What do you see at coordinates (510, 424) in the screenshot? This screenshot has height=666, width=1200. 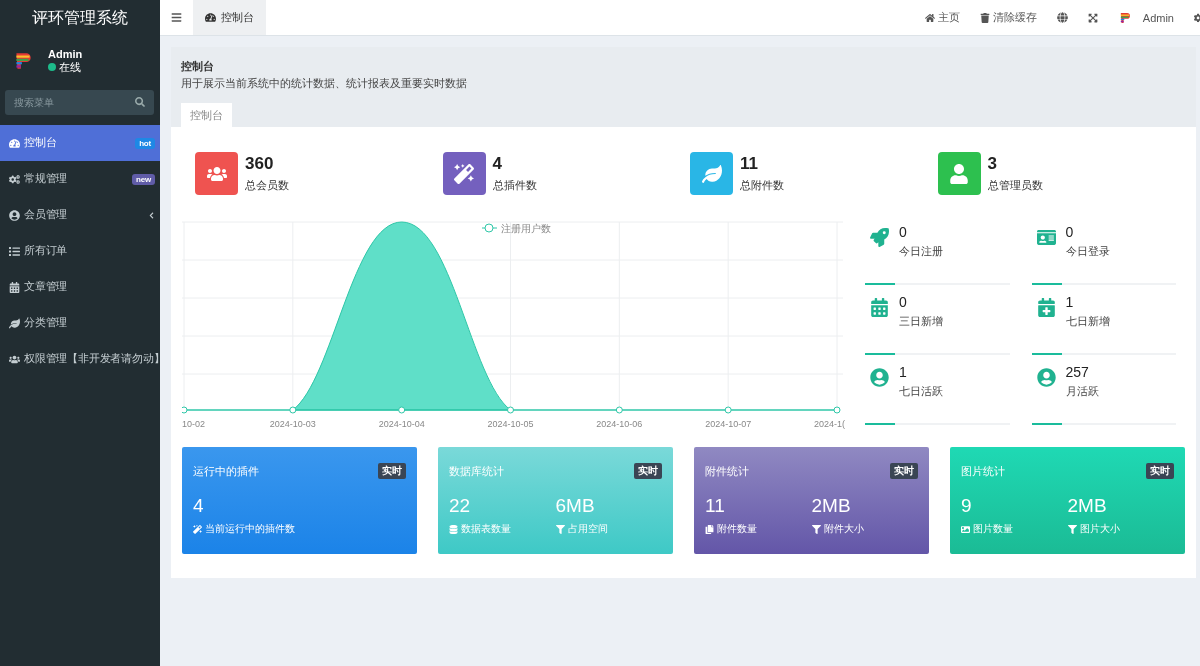 I see `axis-label: 2024-10-05` at bounding box center [510, 424].